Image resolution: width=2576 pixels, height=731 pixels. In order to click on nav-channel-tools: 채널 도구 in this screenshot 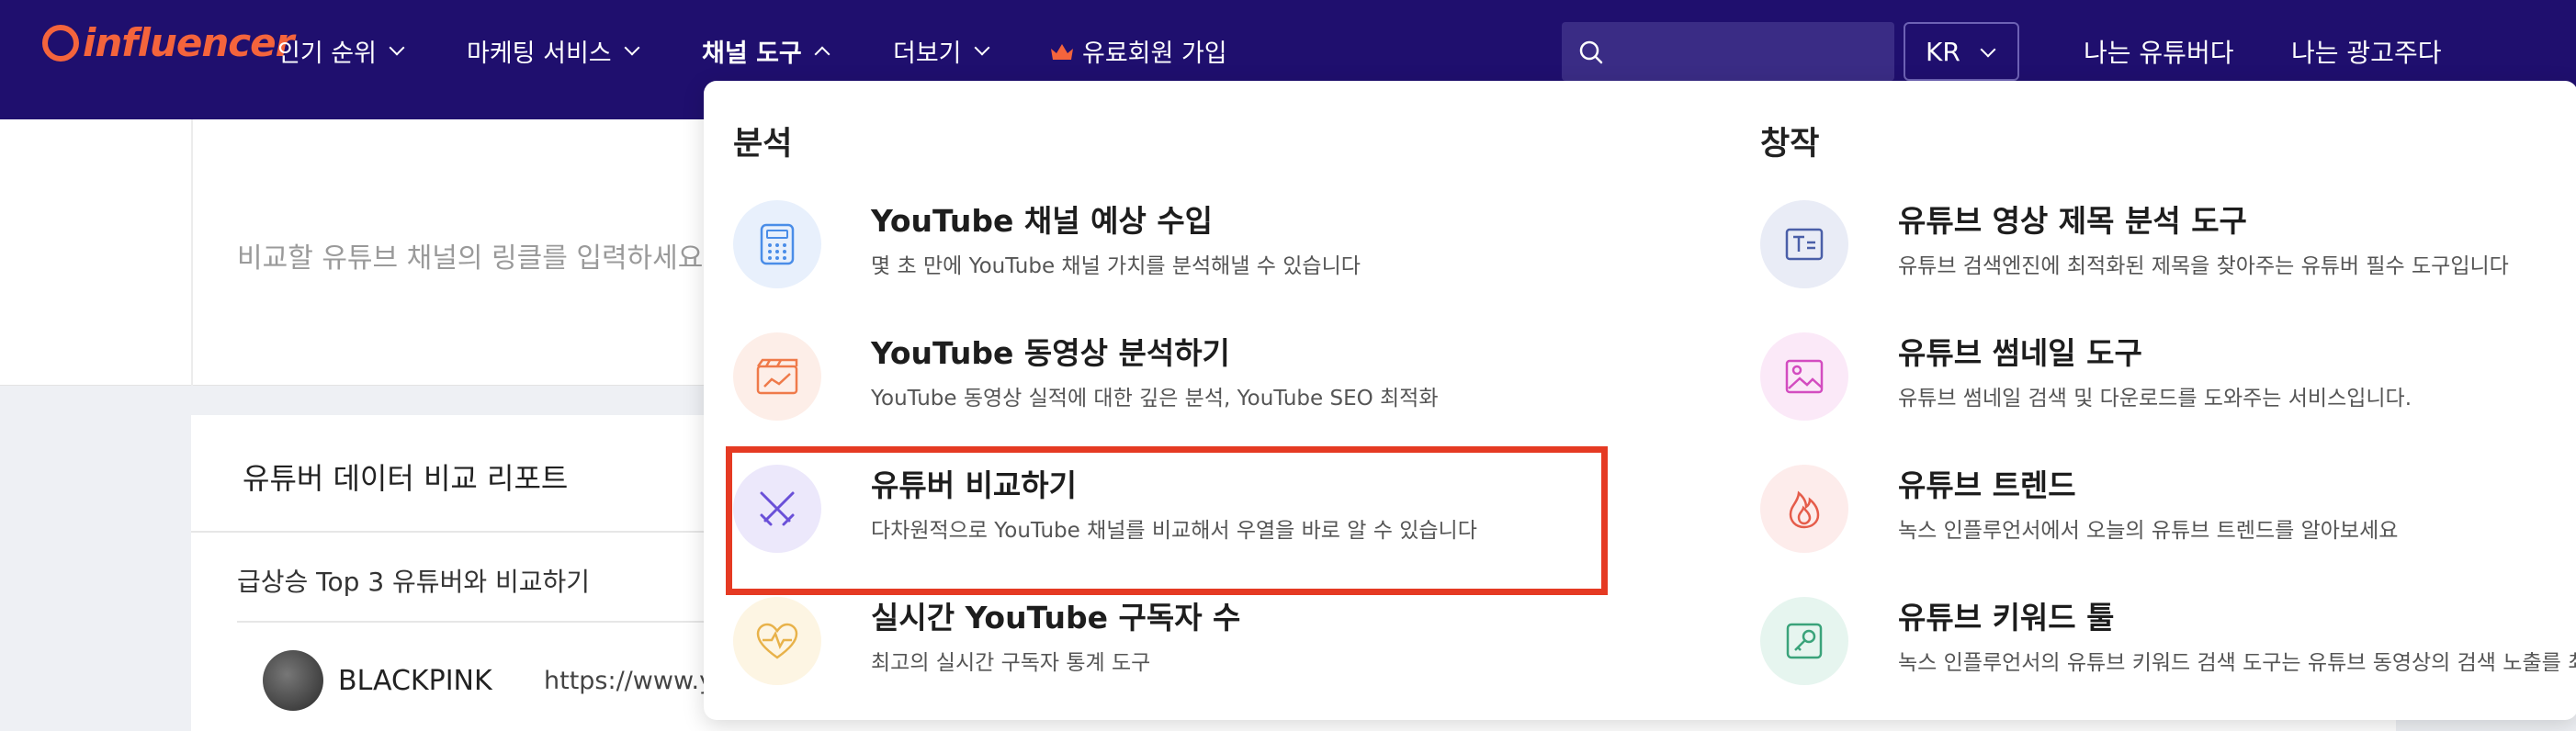, I will do `click(766, 51)`.